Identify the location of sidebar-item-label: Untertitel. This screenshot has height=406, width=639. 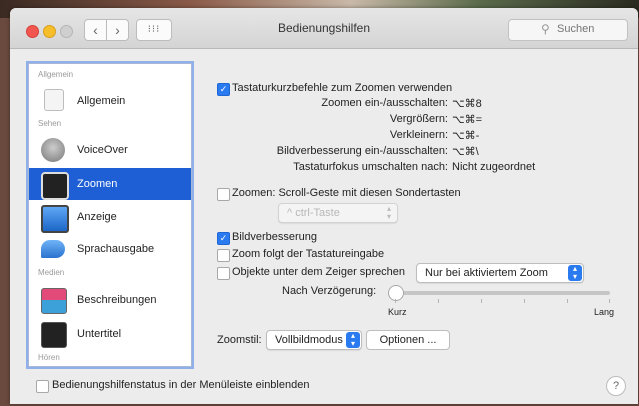
(99, 334).